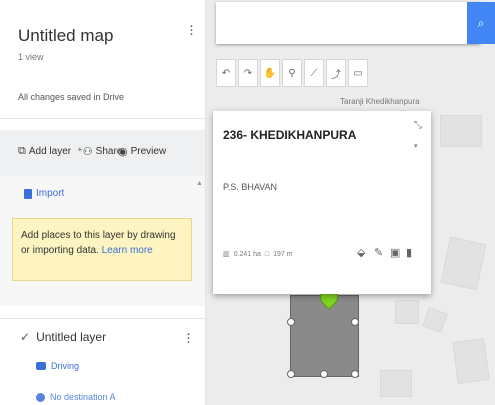 The height and width of the screenshot is (405, 495). I want to click on search-box, so click(348, 23).